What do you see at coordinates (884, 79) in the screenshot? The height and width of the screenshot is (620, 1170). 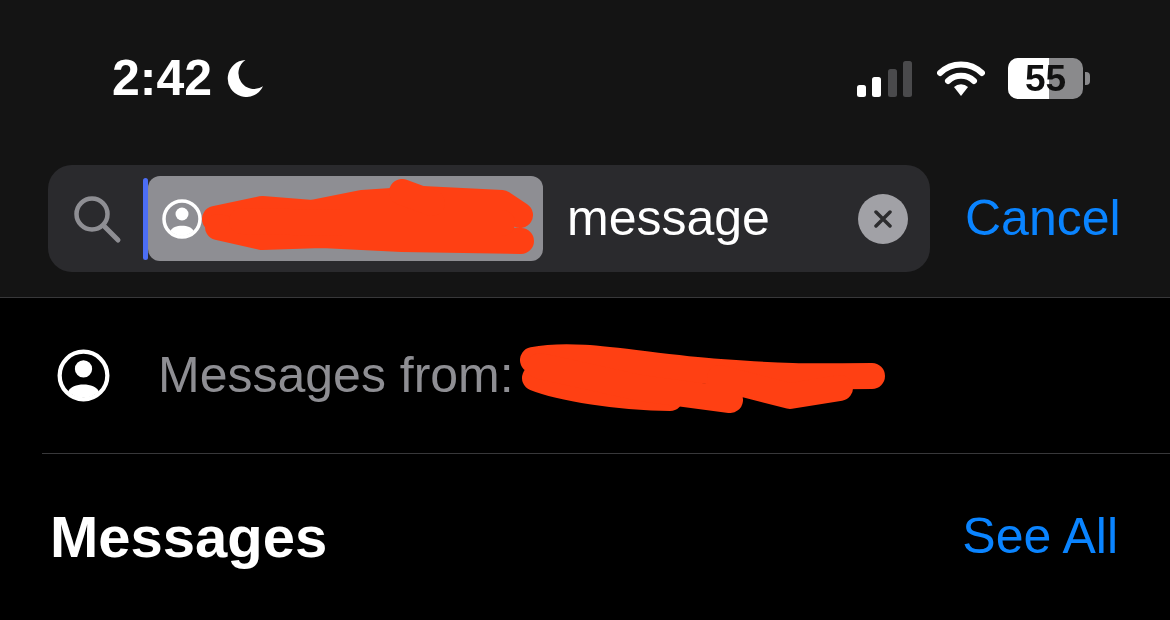 I see `signal-icon` at bounding box center [884, 79].